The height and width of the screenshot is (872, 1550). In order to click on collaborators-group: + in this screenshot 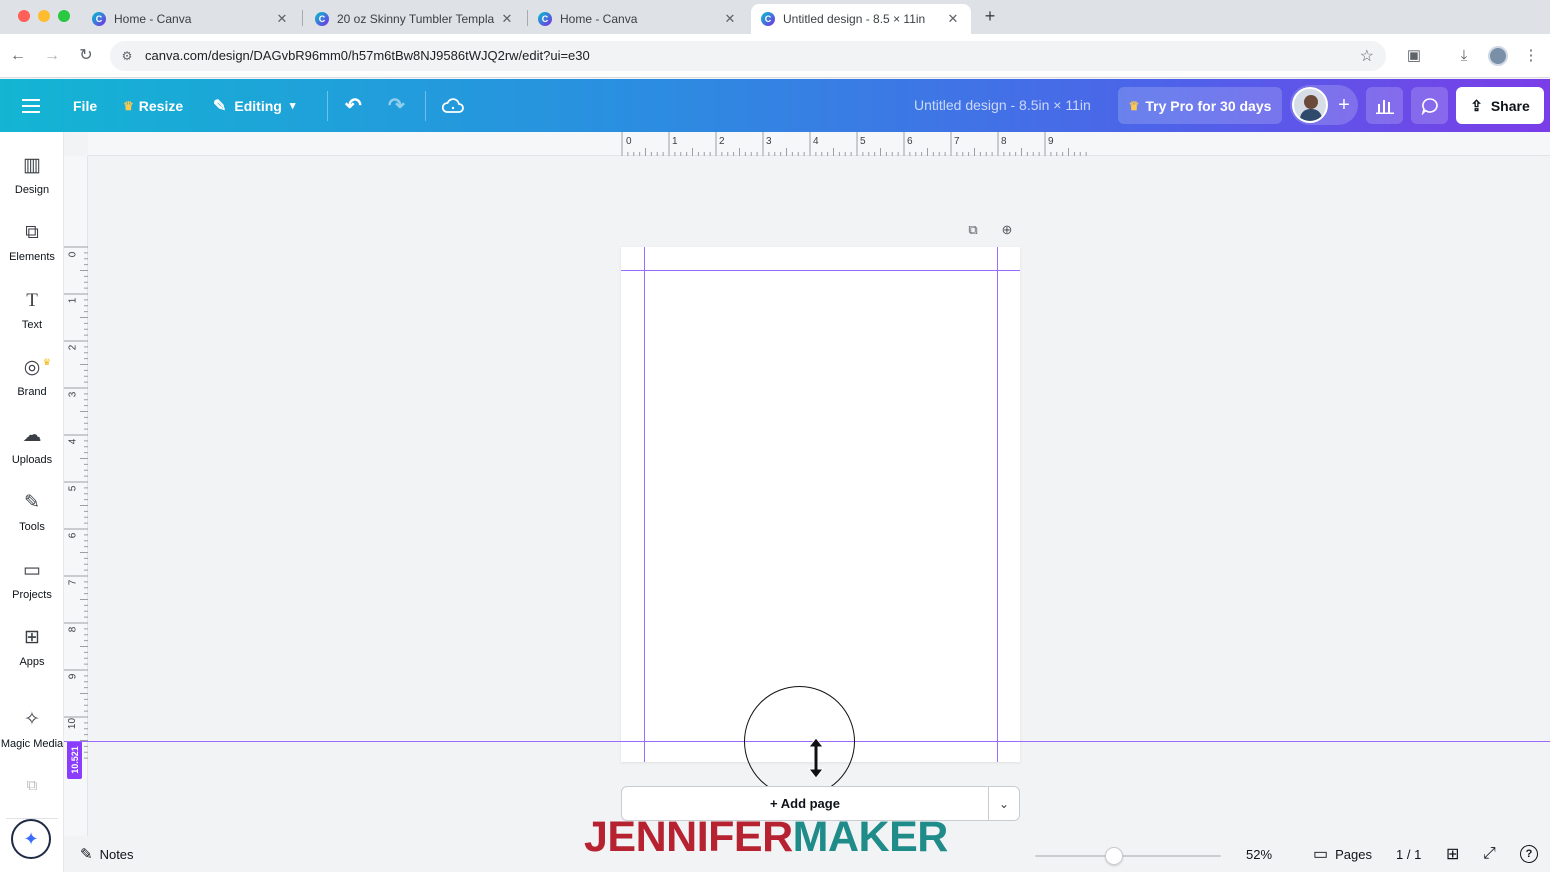, I will do `click(1324, 105)`.